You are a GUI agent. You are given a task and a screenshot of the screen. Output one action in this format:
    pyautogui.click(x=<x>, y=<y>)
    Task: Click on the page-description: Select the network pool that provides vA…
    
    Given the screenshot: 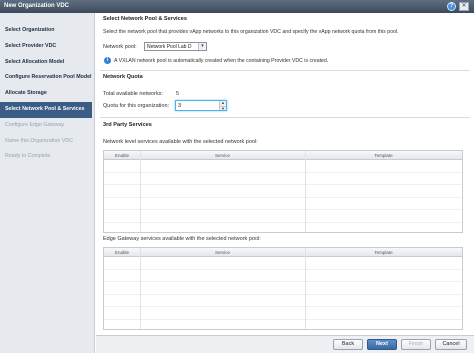 What is the action you would take?
    pyautogui.click(x=251, y=32)
    